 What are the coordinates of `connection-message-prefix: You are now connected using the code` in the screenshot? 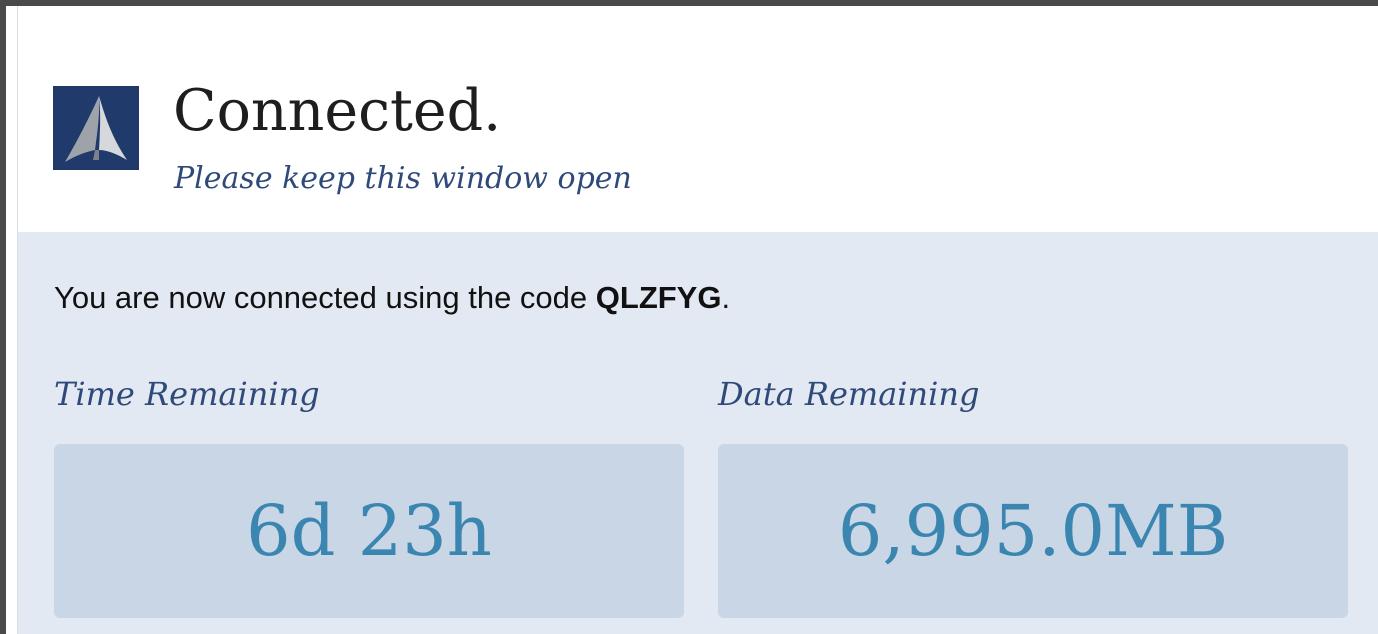 It's located at (325, 297).